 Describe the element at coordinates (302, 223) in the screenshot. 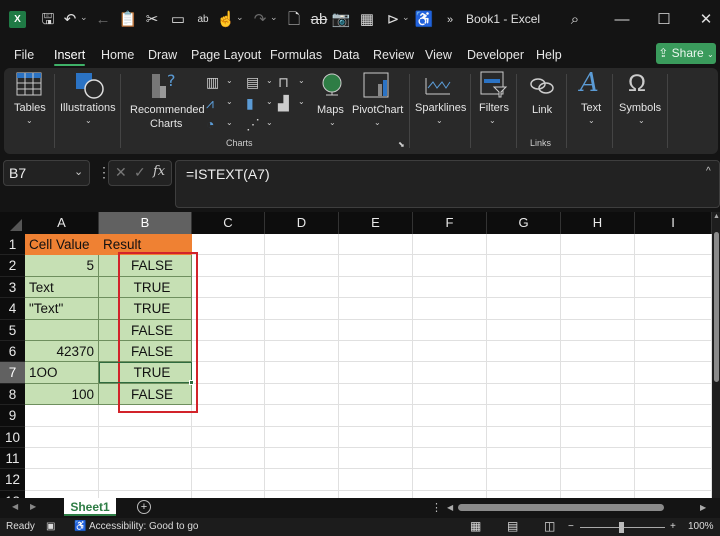

I see `column-header-d: D` at that location.